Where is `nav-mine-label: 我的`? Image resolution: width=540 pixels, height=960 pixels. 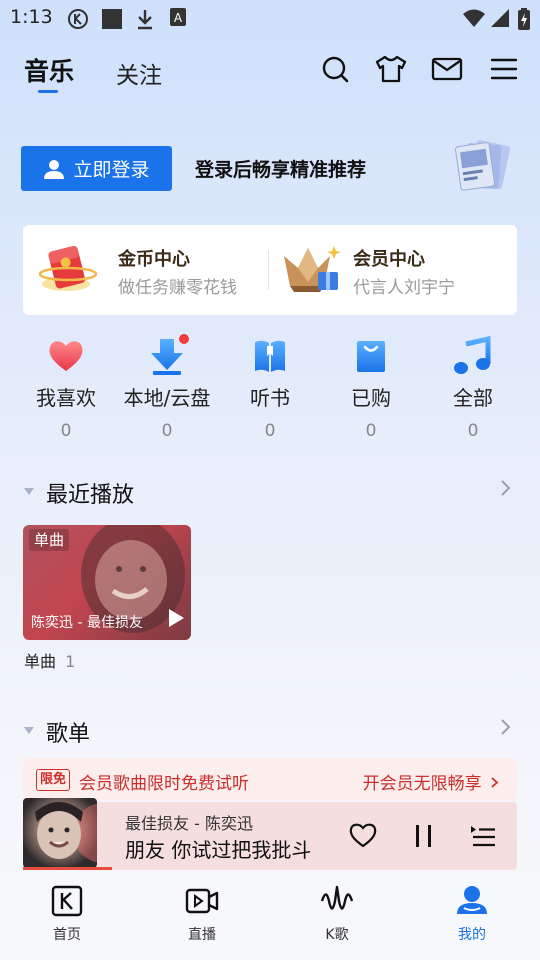
nav-mine-label: 我的 is located at coordinates (472, 935).